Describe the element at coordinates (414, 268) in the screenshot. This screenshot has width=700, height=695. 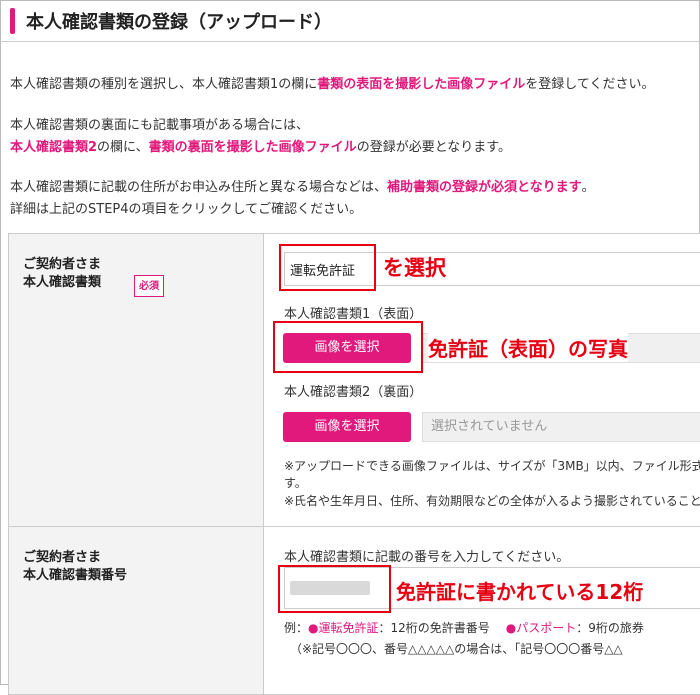
I see `annotation-select-note: を選択` at that location.